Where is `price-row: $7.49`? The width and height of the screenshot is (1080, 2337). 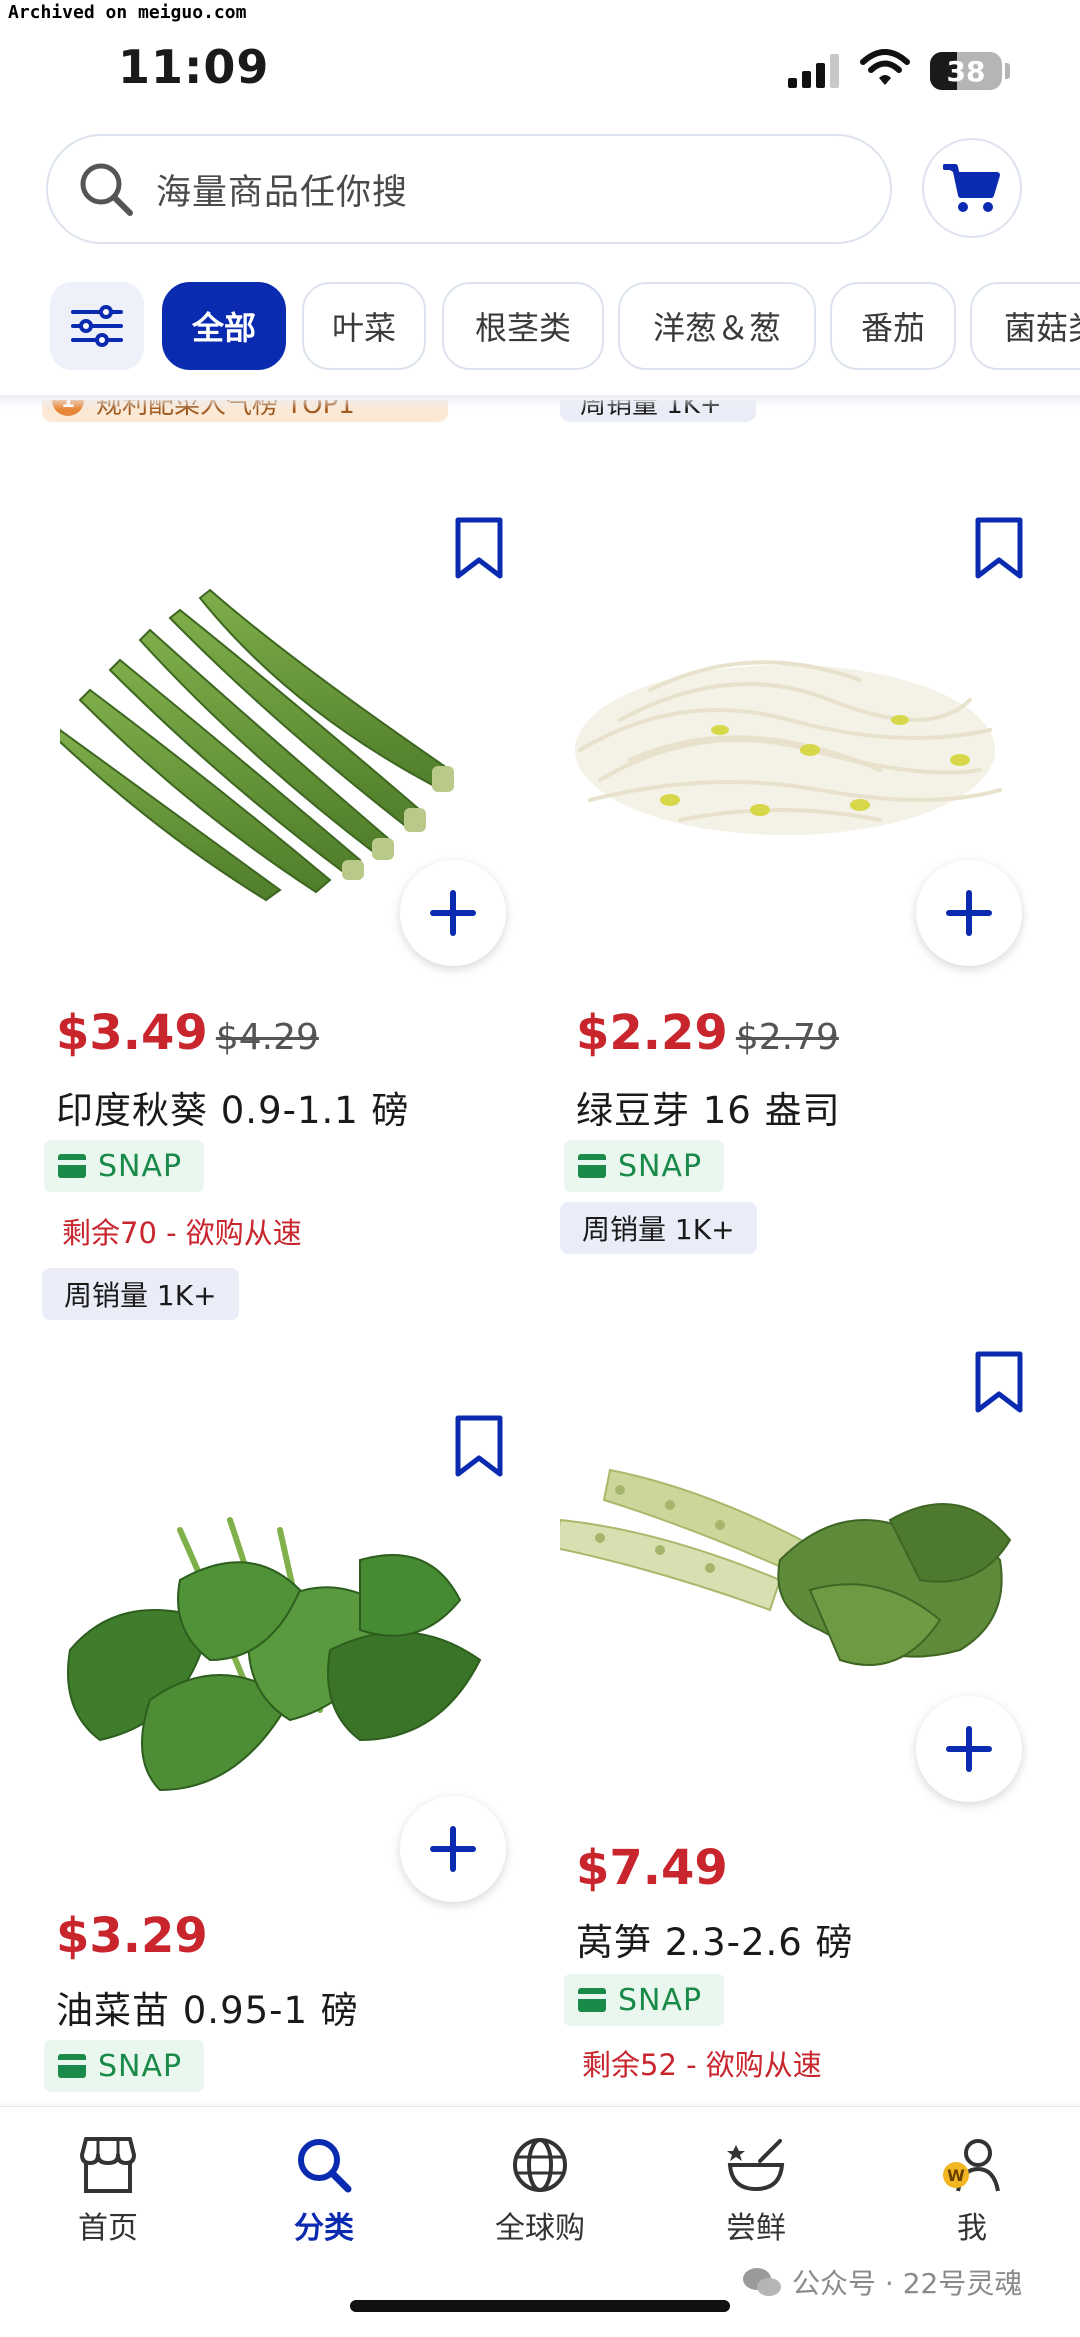 price-row: $7.49 is located at coordinates (652, 1868).